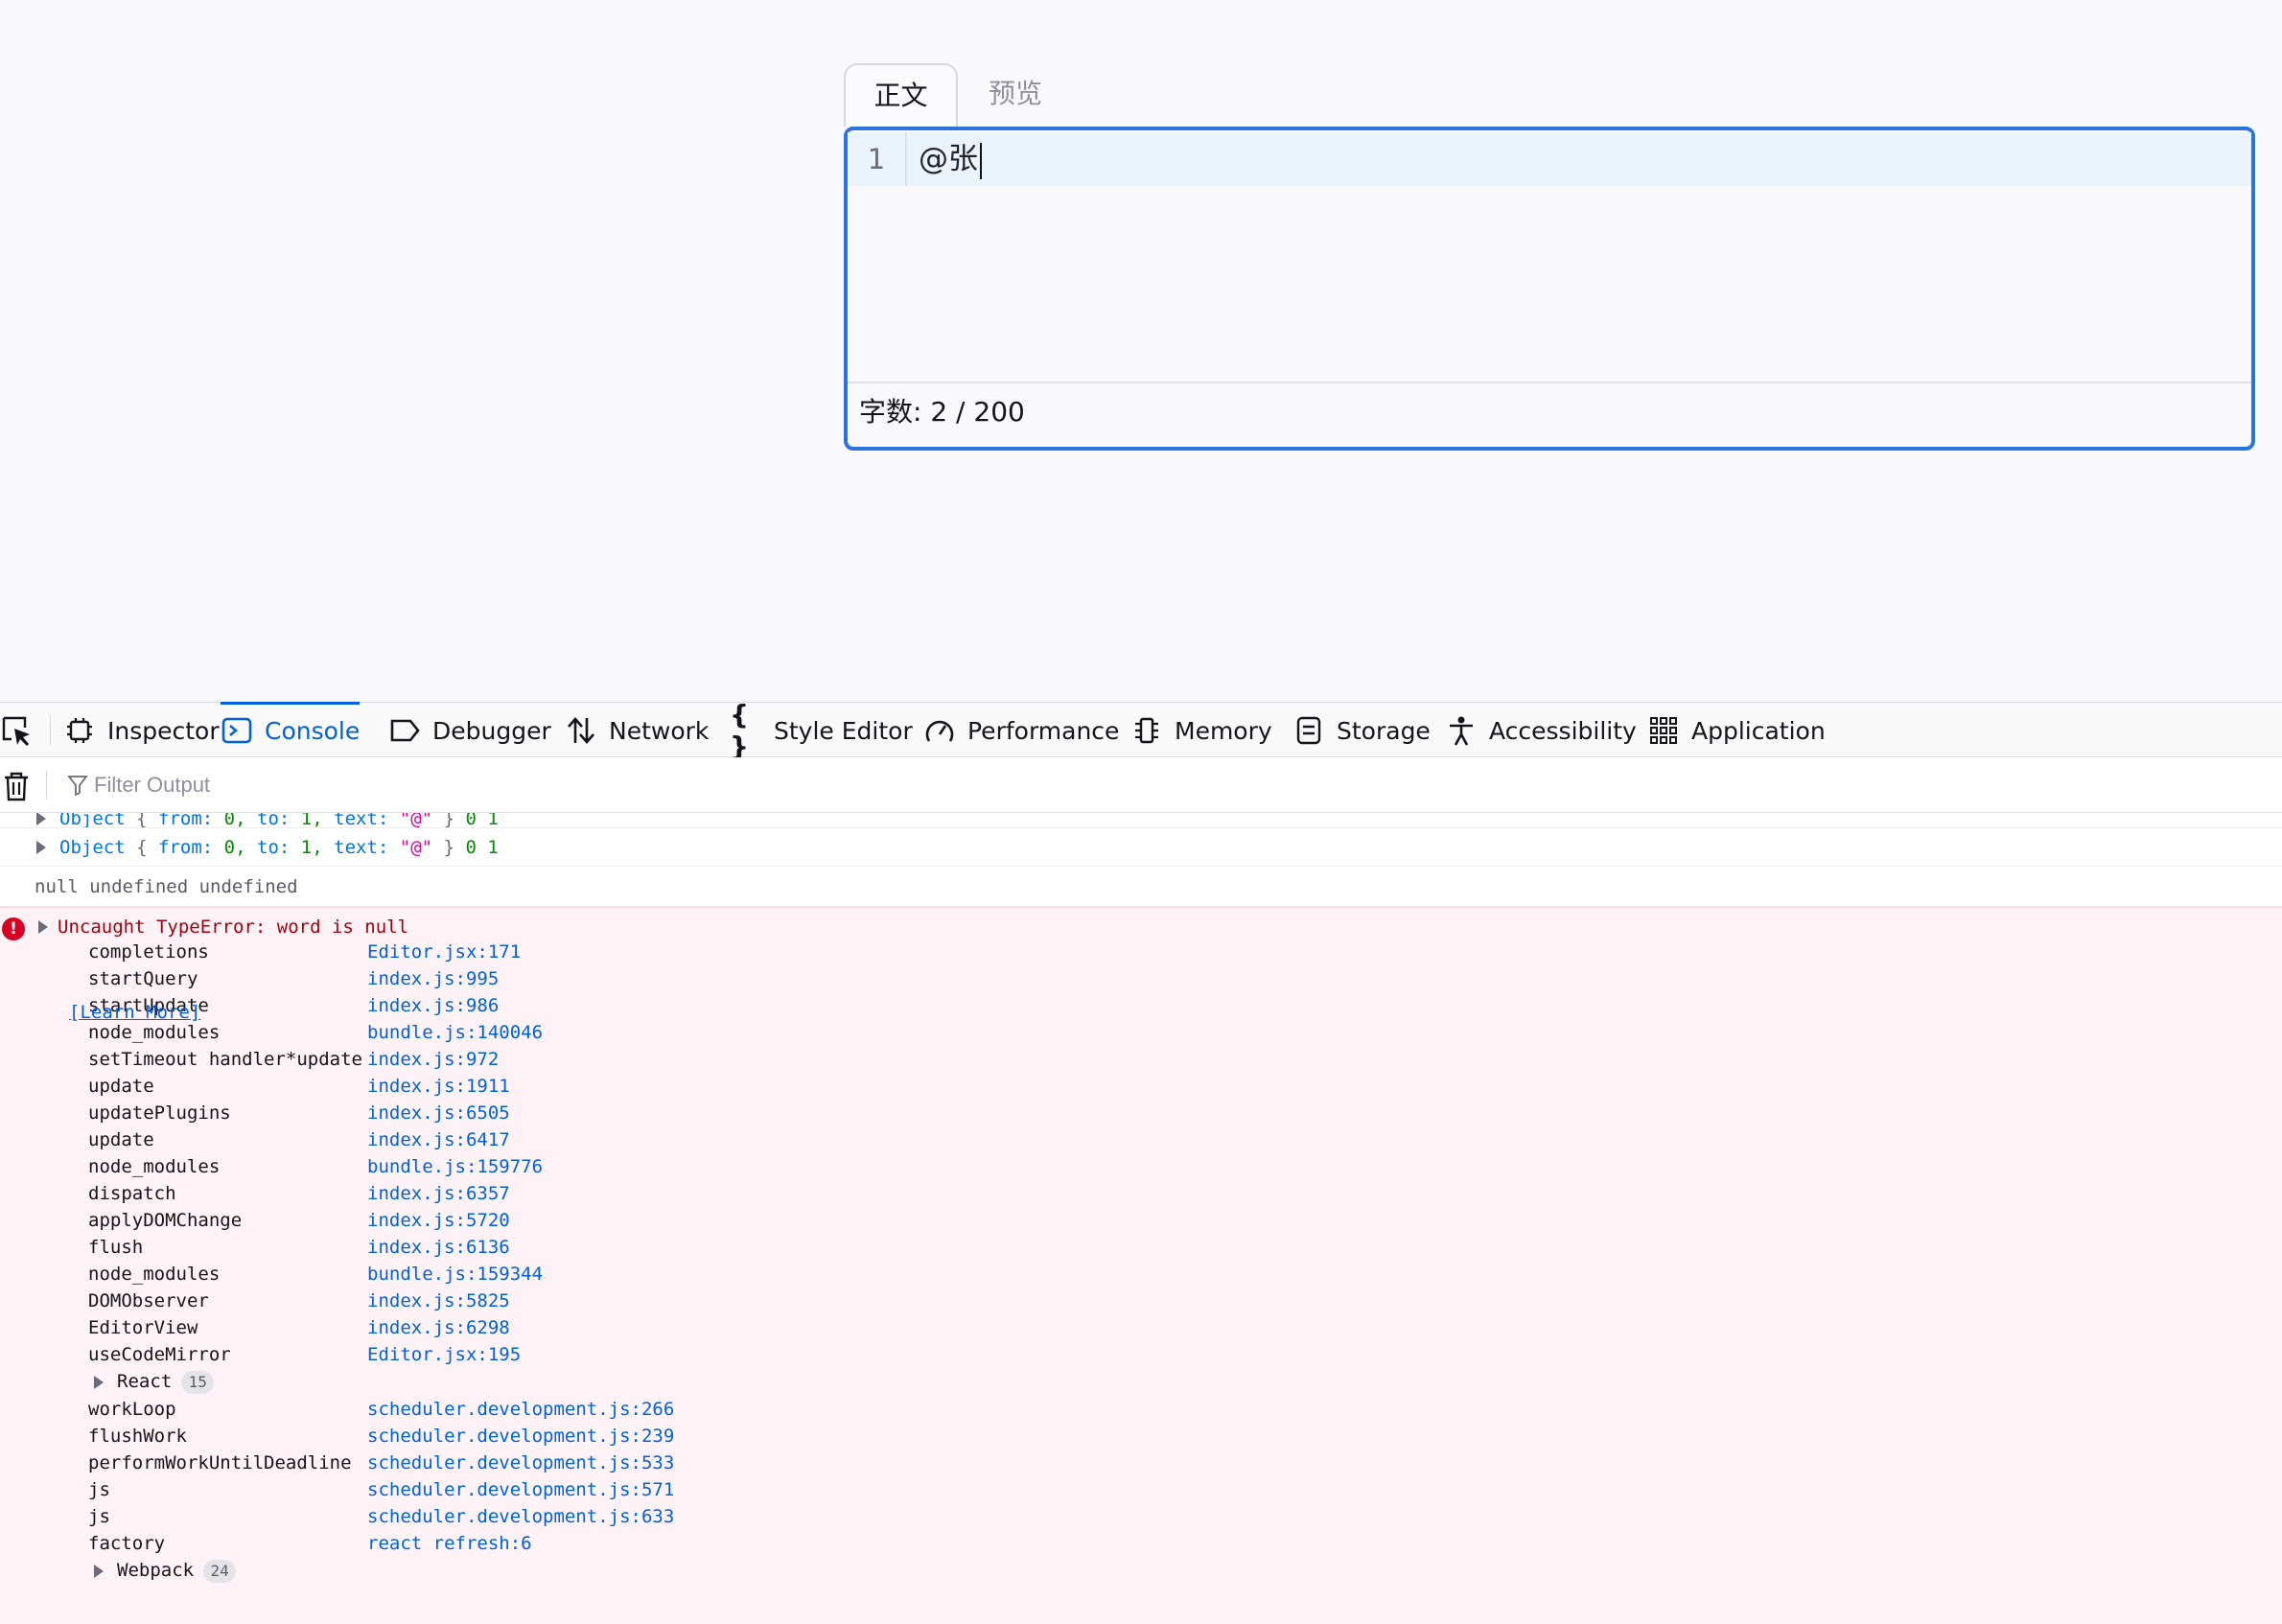  Describe the element at coordinates (439, 1221) in the screenshot. I see `frame-source-link: index.js:5720` at that location.